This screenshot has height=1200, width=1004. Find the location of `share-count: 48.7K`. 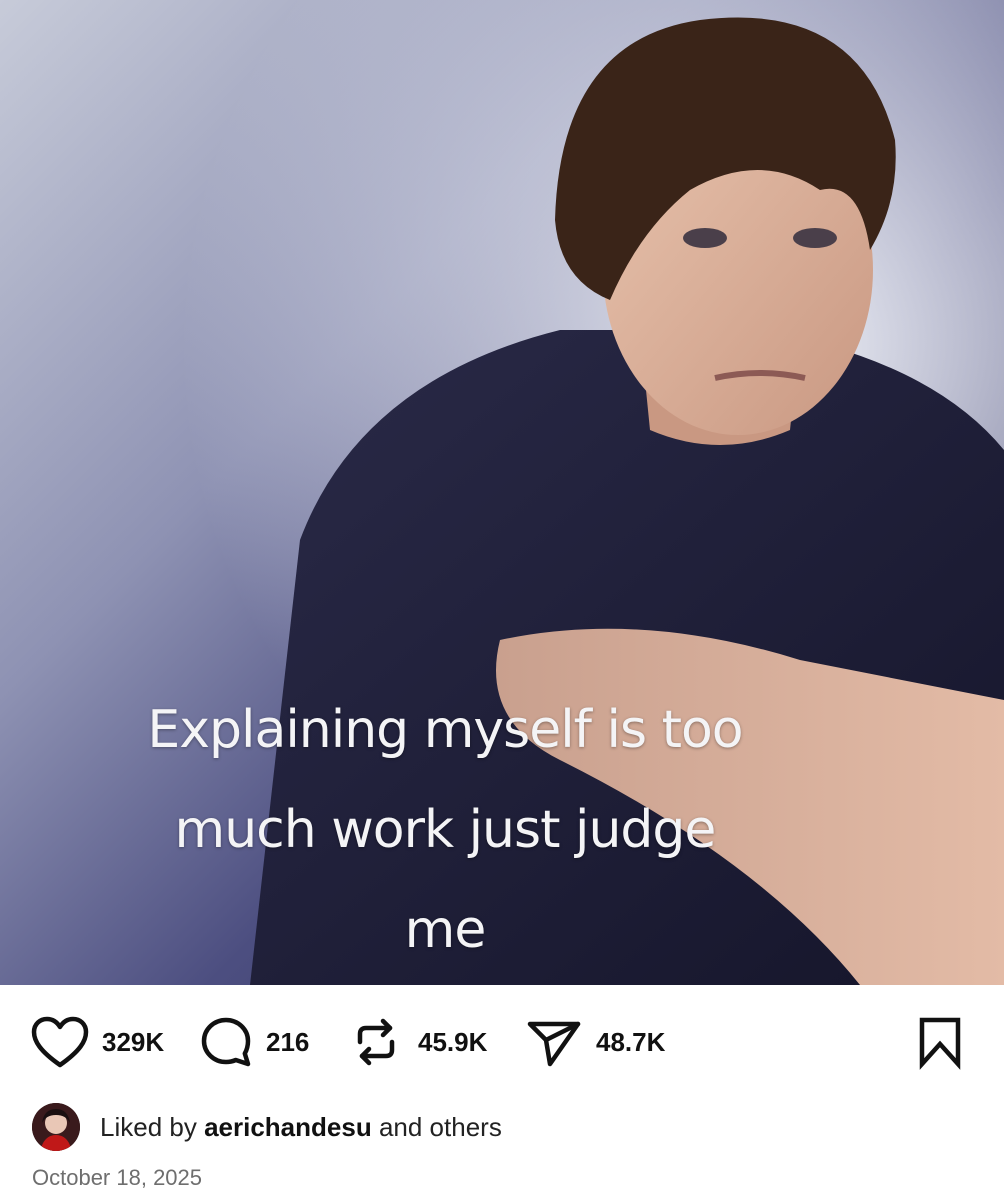

share-count: 48.7K is located at coordinates (631, 1041).